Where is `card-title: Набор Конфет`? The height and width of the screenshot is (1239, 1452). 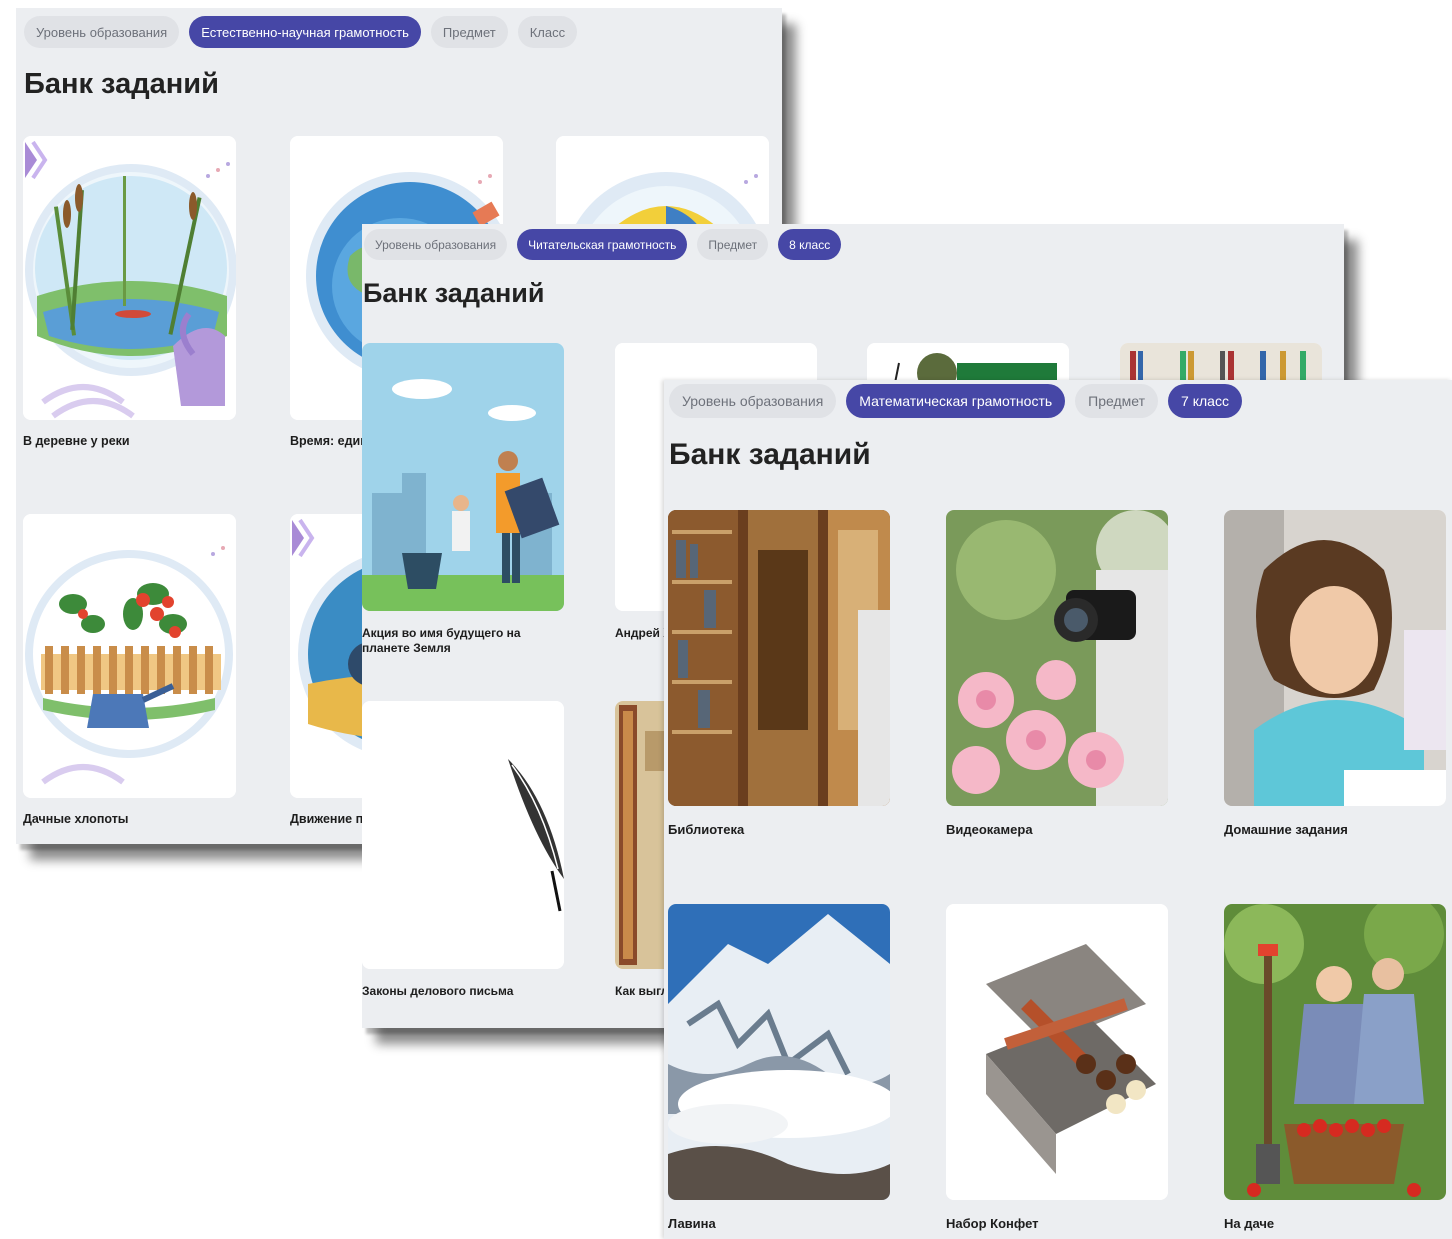
card-title: Набор Конфет is located at coordinates (992, 1223).